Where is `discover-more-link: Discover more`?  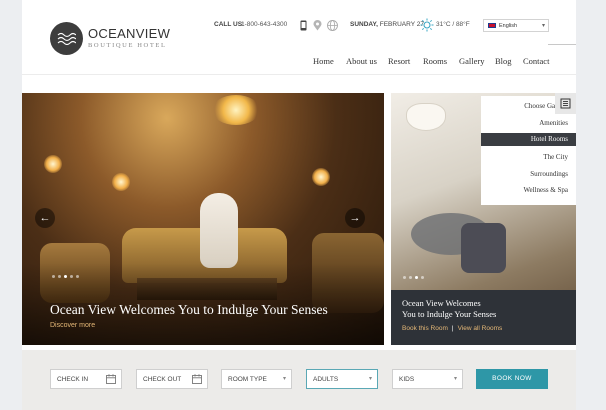 discover-more-link: Discover more is located at coordinates (72, 325).